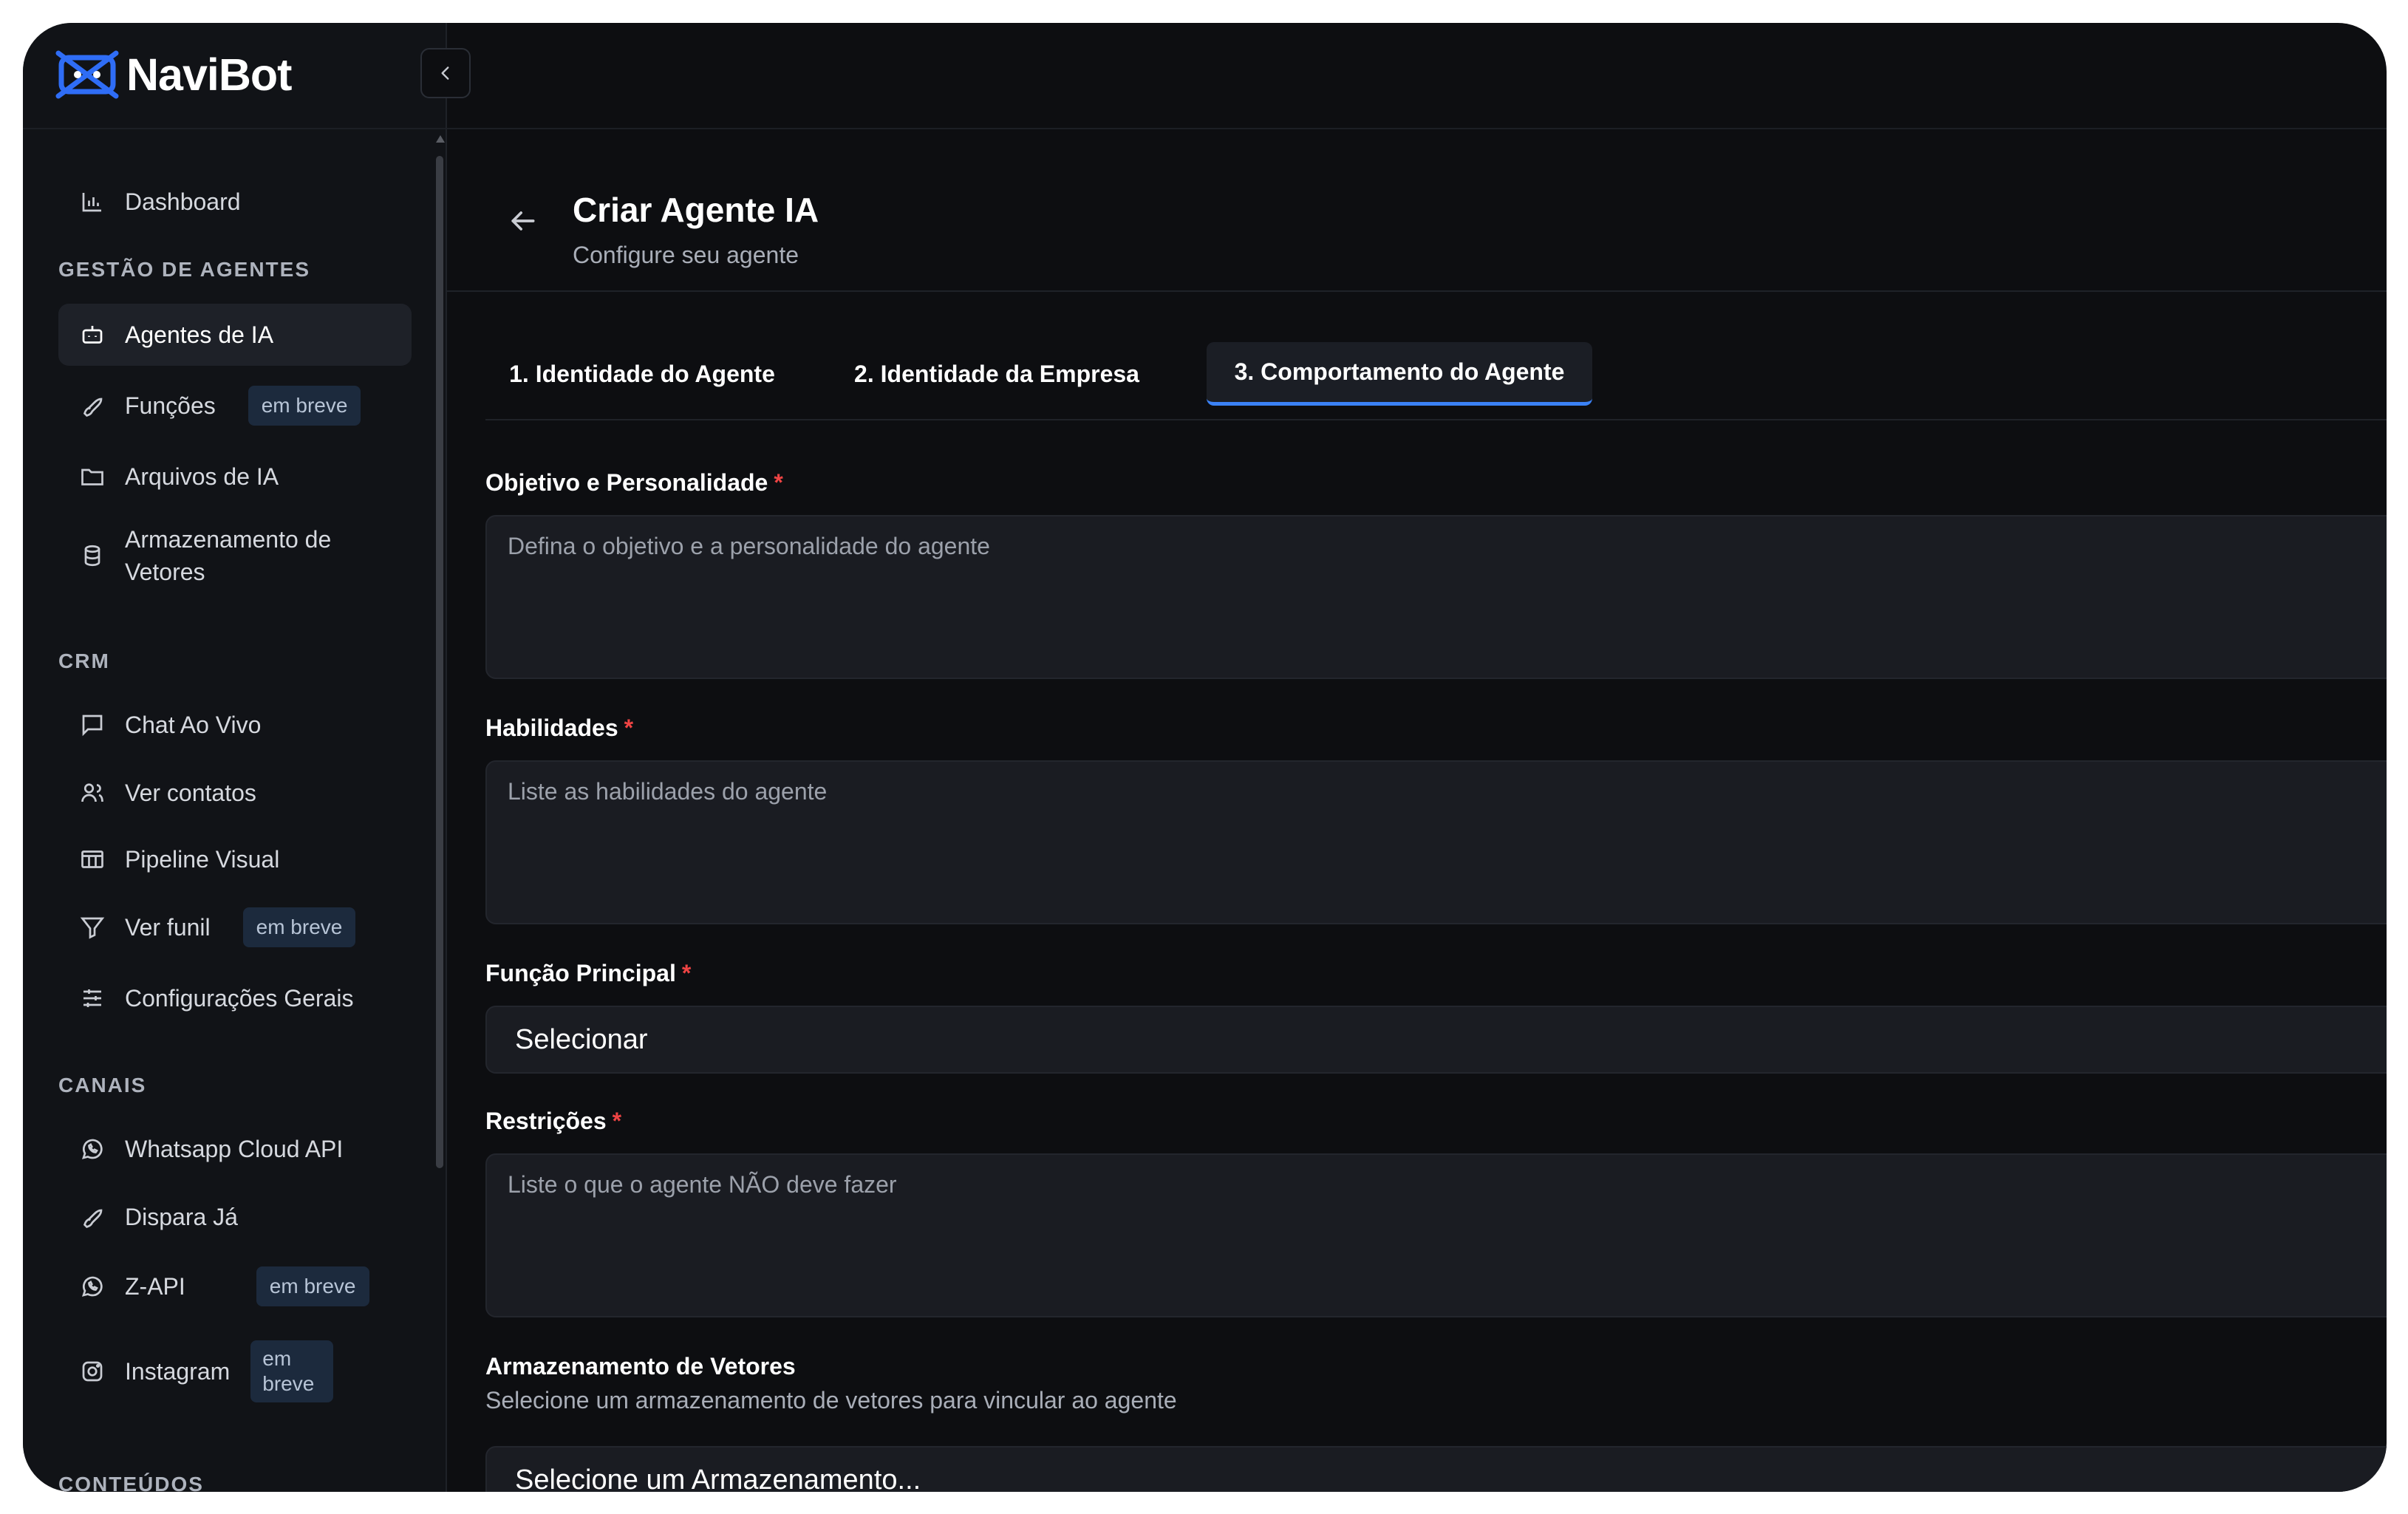  What do you see at coordinates (184, 269) in the screenshot?
I see `section-title-agents: GESTÃO DE AGENTES` at bounding box center [184, 269].